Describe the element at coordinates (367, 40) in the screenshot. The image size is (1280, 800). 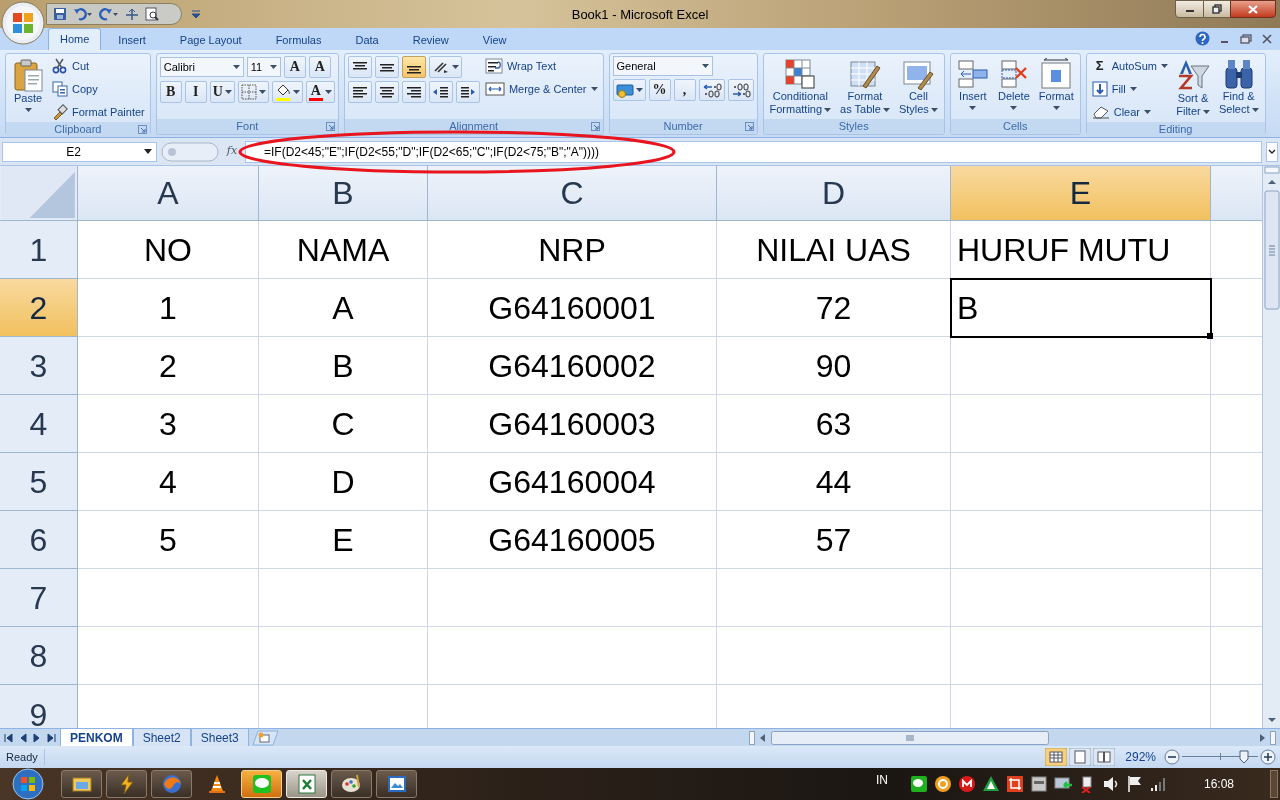
I see `ribbon-tab: Data` at that location.